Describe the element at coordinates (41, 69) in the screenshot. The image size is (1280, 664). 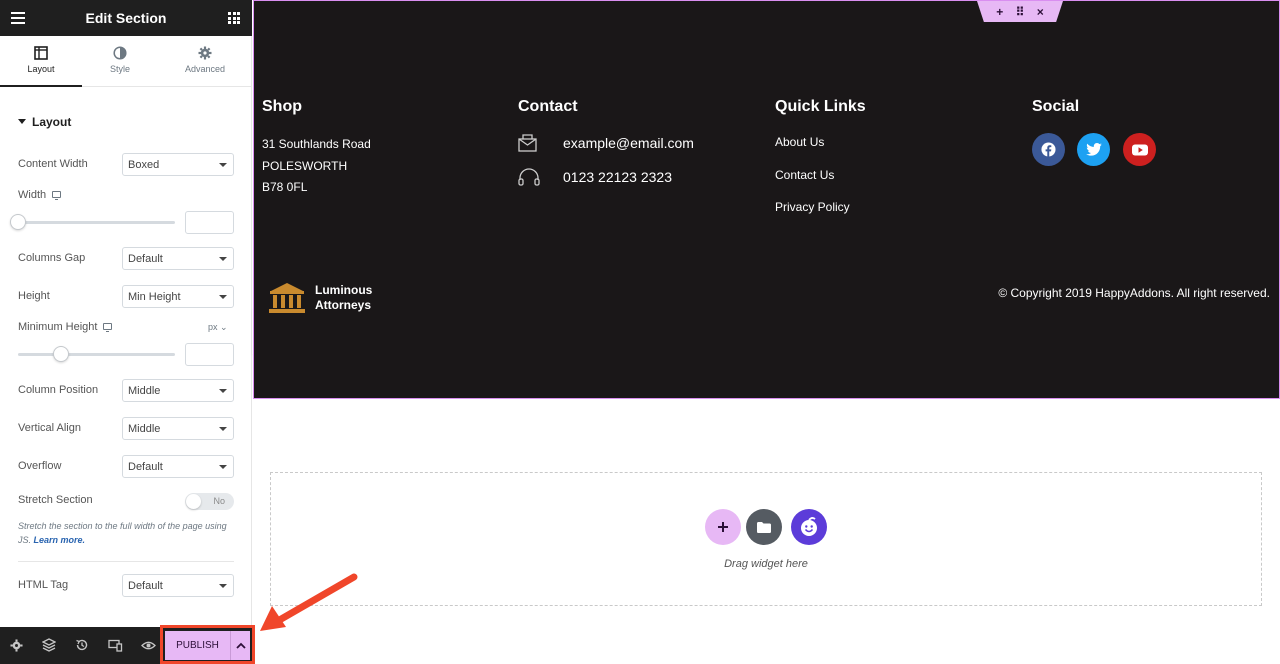
I see `tab-layout-label: Layout` at that location.